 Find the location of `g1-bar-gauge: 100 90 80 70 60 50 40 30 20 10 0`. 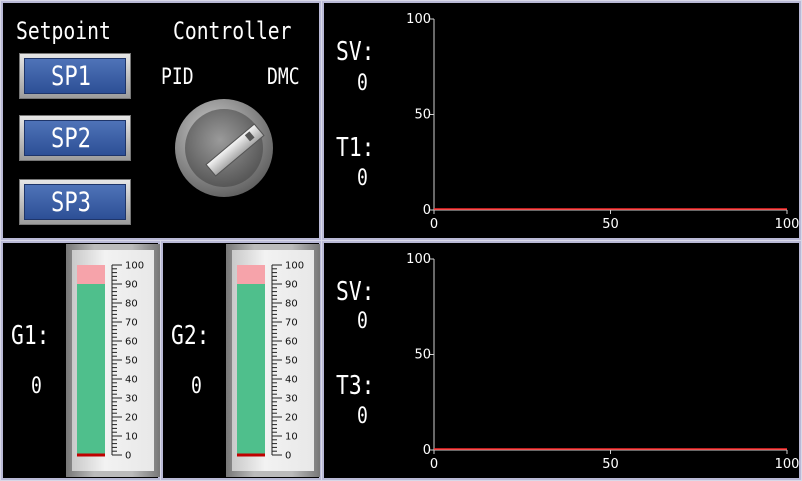

g1-bar-gauge: 100 90 80 70 60 50 40 30 20 10 0 is located at coordinates (113, 360).